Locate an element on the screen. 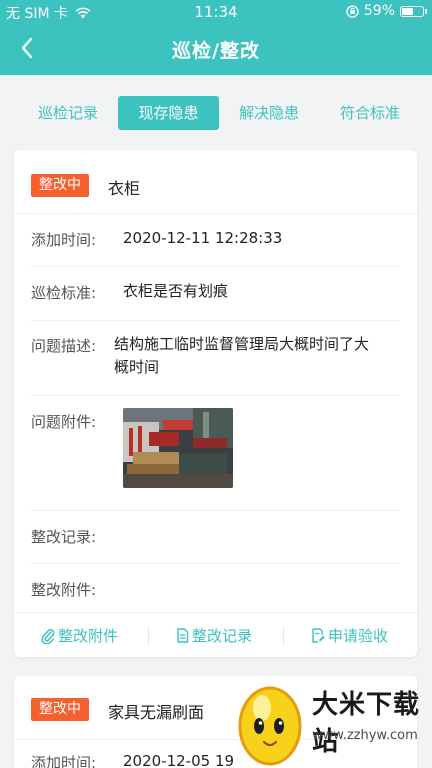  paperclip-icon is located at coordinates (48, 636).